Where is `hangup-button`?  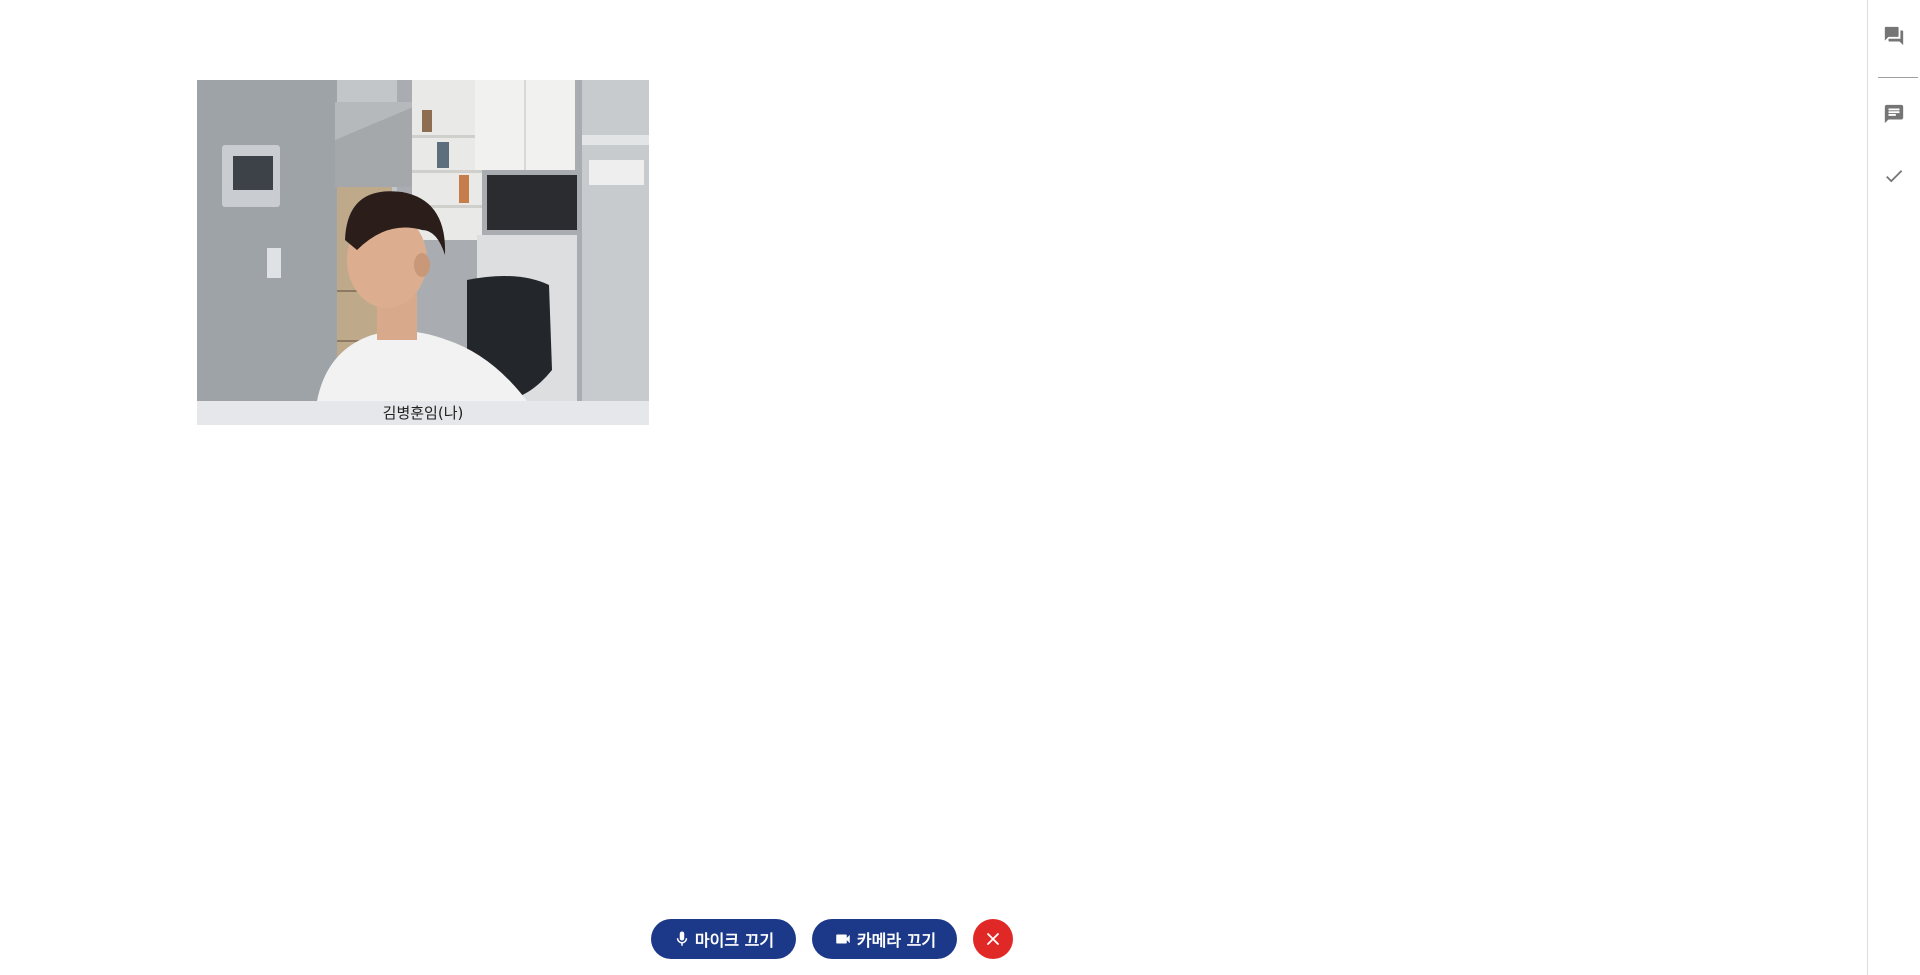
hangup-button is located at coordinates (993, 939).